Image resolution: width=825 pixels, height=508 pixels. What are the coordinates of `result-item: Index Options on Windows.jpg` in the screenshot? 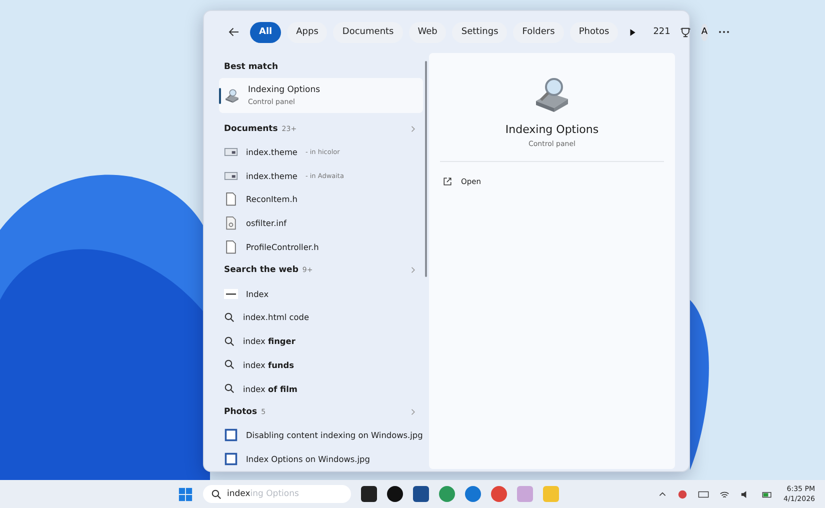 It's located at (321, 459).